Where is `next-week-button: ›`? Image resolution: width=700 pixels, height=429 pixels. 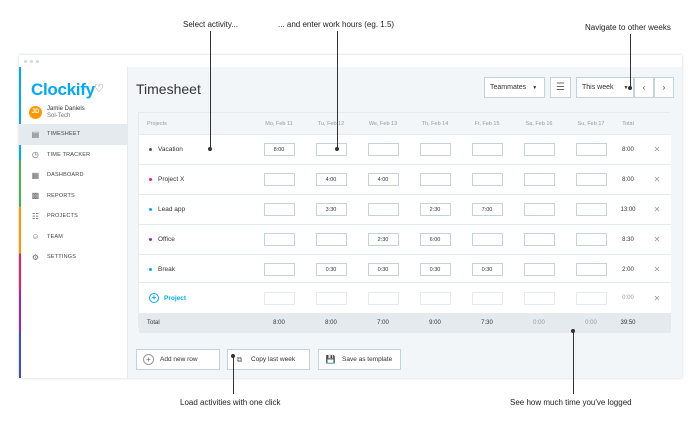 next-week-button: › is located at coordinates (664, 87).